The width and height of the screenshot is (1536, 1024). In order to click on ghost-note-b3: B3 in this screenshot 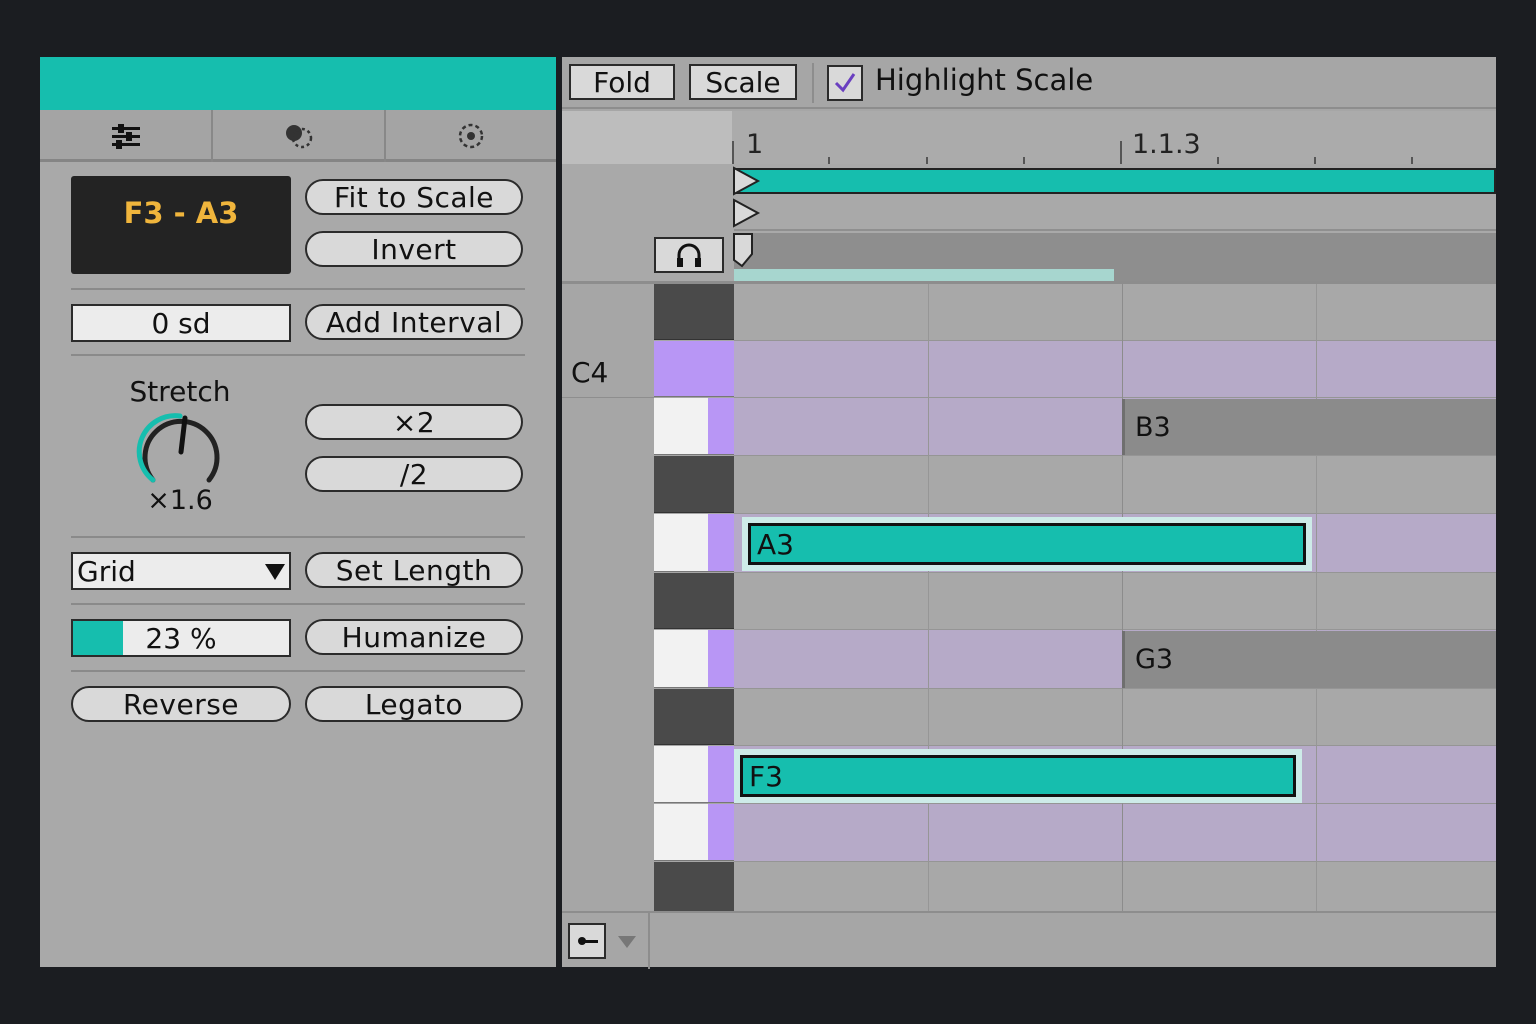, I will do `click(1309, 427)`.